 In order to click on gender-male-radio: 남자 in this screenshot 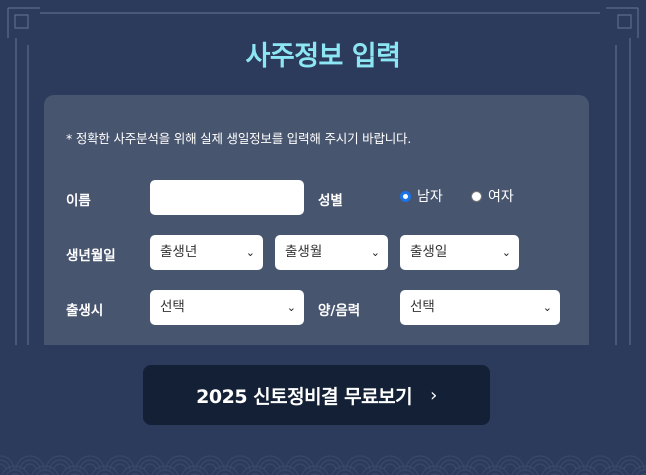, I will do `click(421, 196)`.